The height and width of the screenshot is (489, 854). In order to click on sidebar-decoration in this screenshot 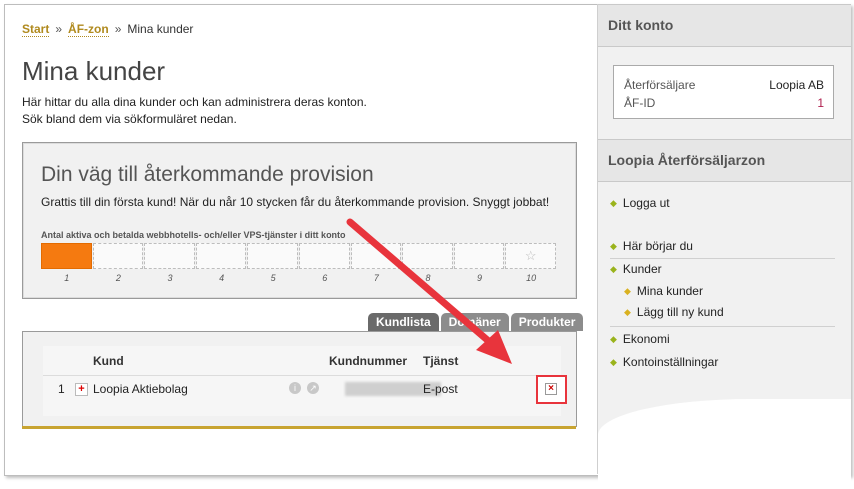, I will do `click(724, 444)`.